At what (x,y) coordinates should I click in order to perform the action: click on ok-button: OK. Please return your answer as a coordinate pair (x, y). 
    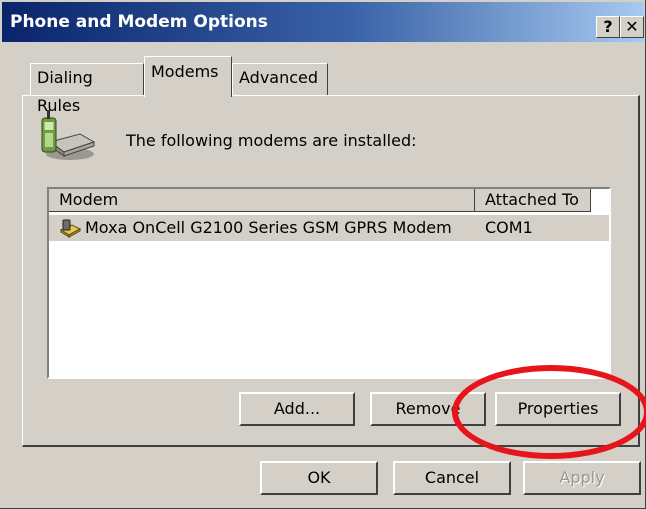
    Looking at the image, I should click on (319, 478).